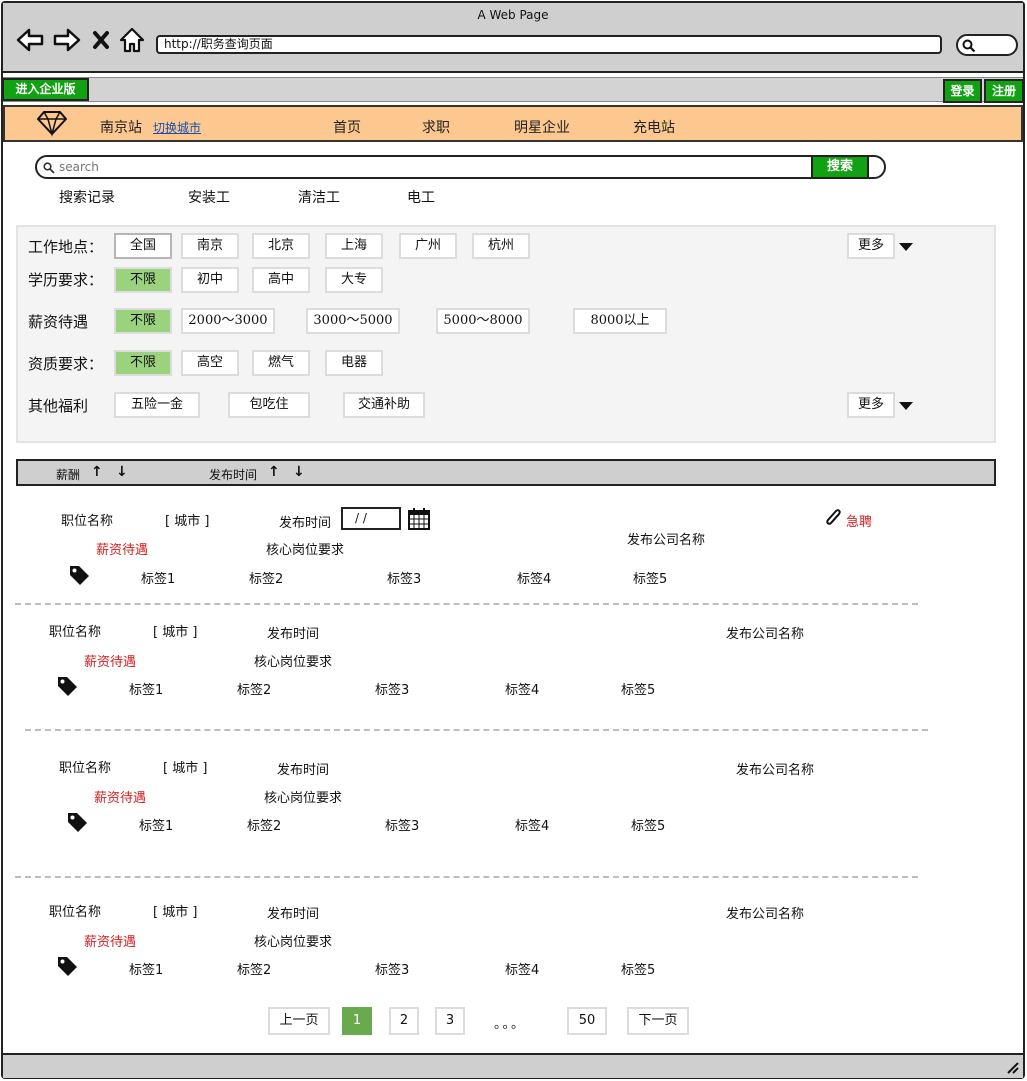 The image size is (1027, 1081). What do you see at coordinates (281, 246) in the screenshot?
I see `filter-location-beijing: 北京` at bounding box center [281, 246].